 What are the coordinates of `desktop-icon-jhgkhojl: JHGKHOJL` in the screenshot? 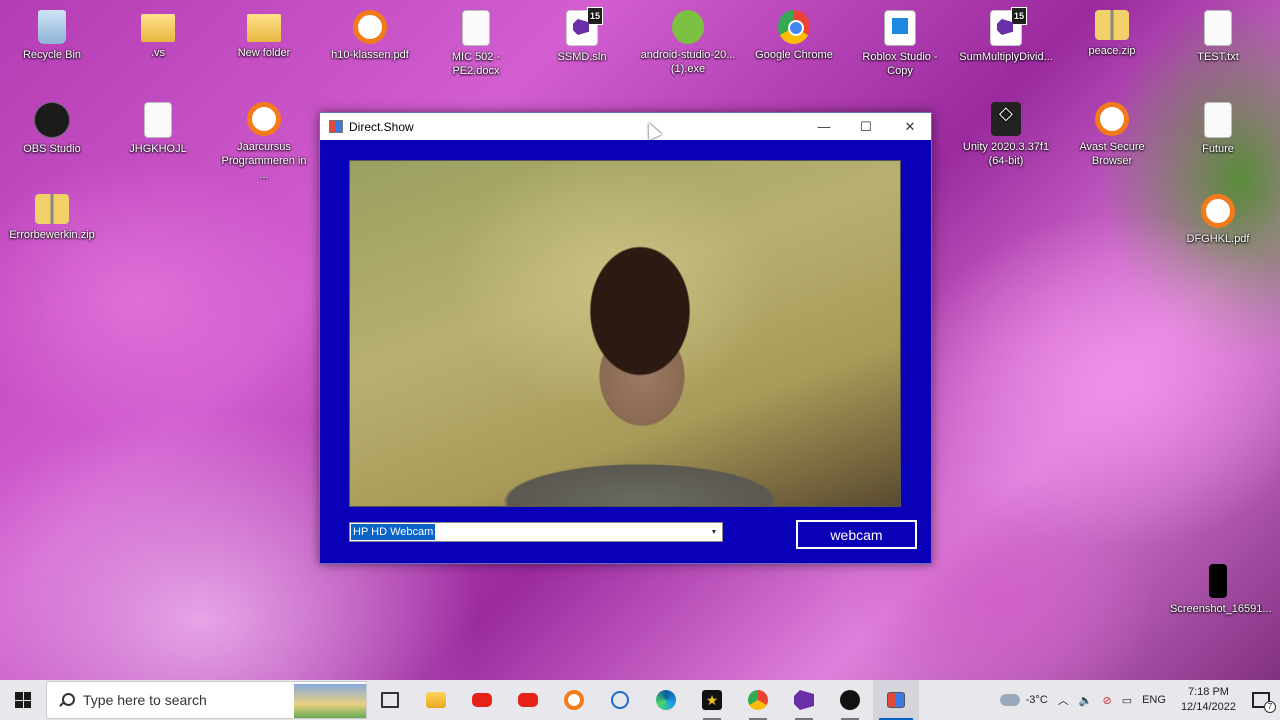 It's located at (158, 129).